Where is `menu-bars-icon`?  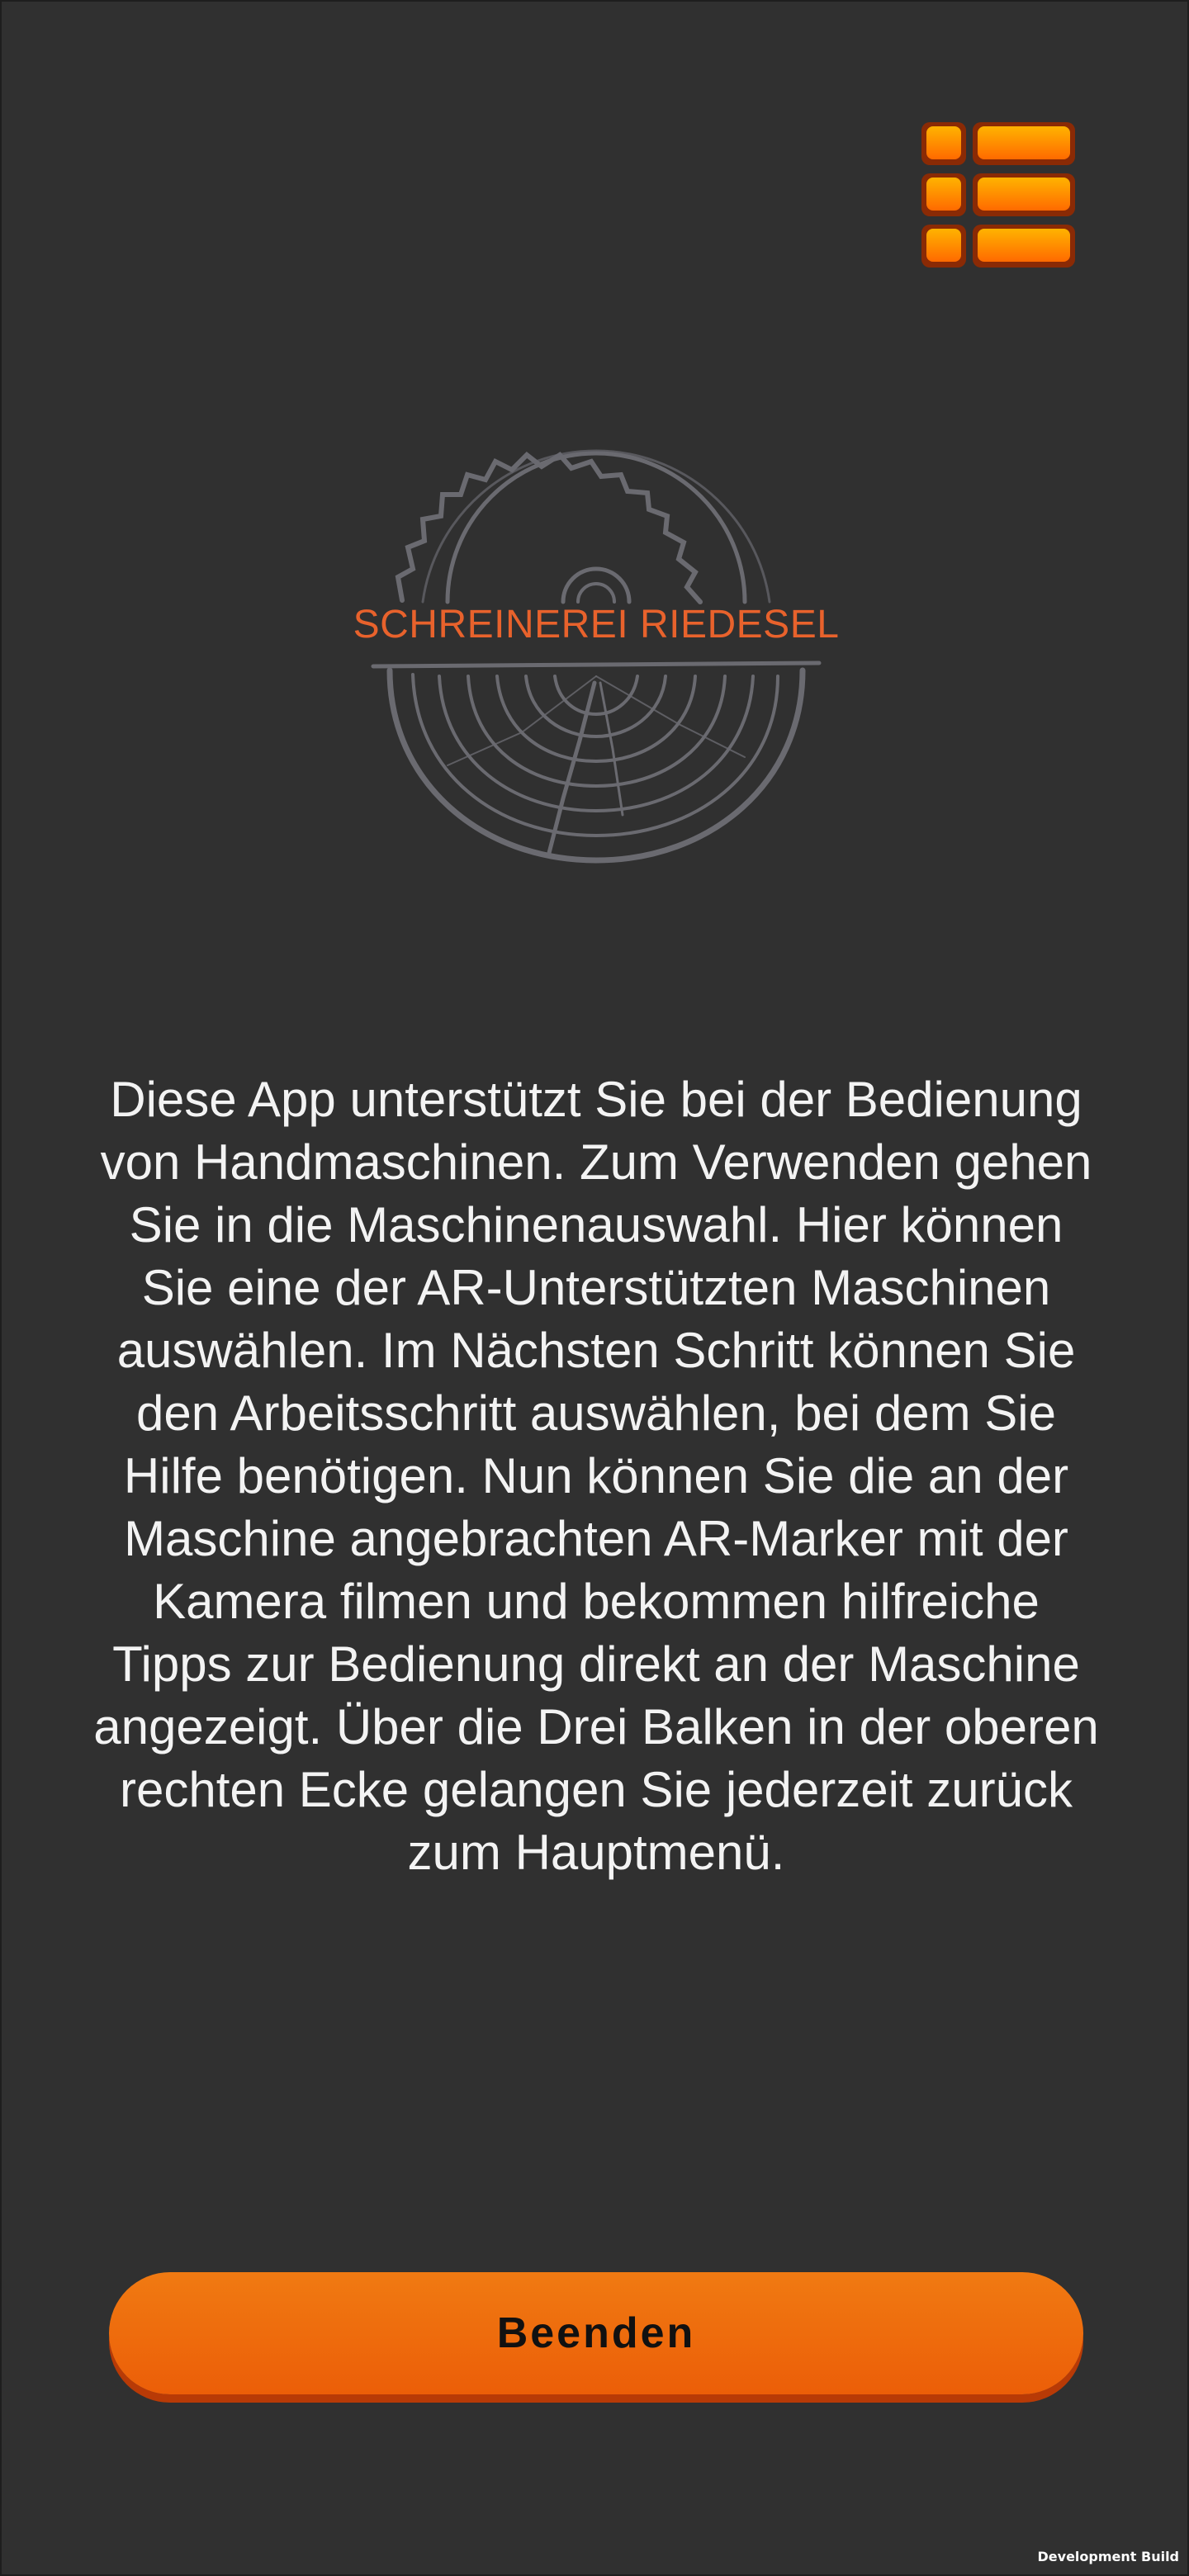
menu-bars-icon is located at coordinates (998, 195).